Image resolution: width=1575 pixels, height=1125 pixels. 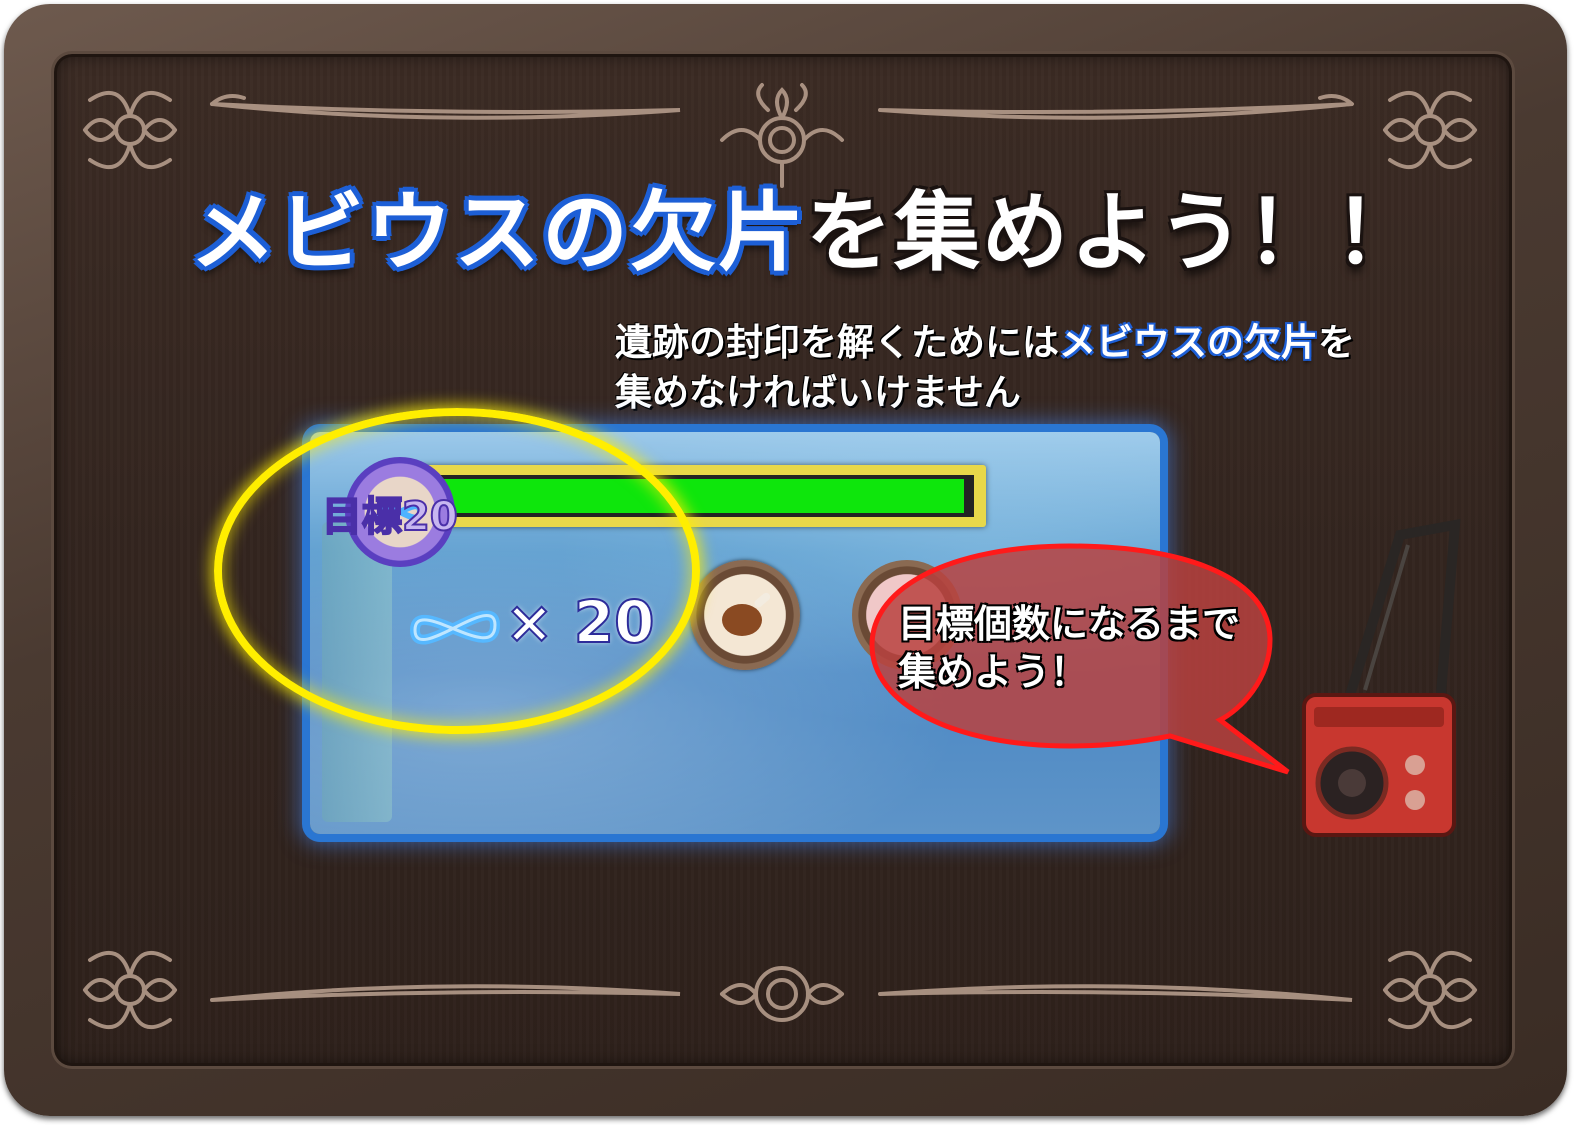 I want to click on title-rest: を集めよう！！, so click(x=1114, y=233).